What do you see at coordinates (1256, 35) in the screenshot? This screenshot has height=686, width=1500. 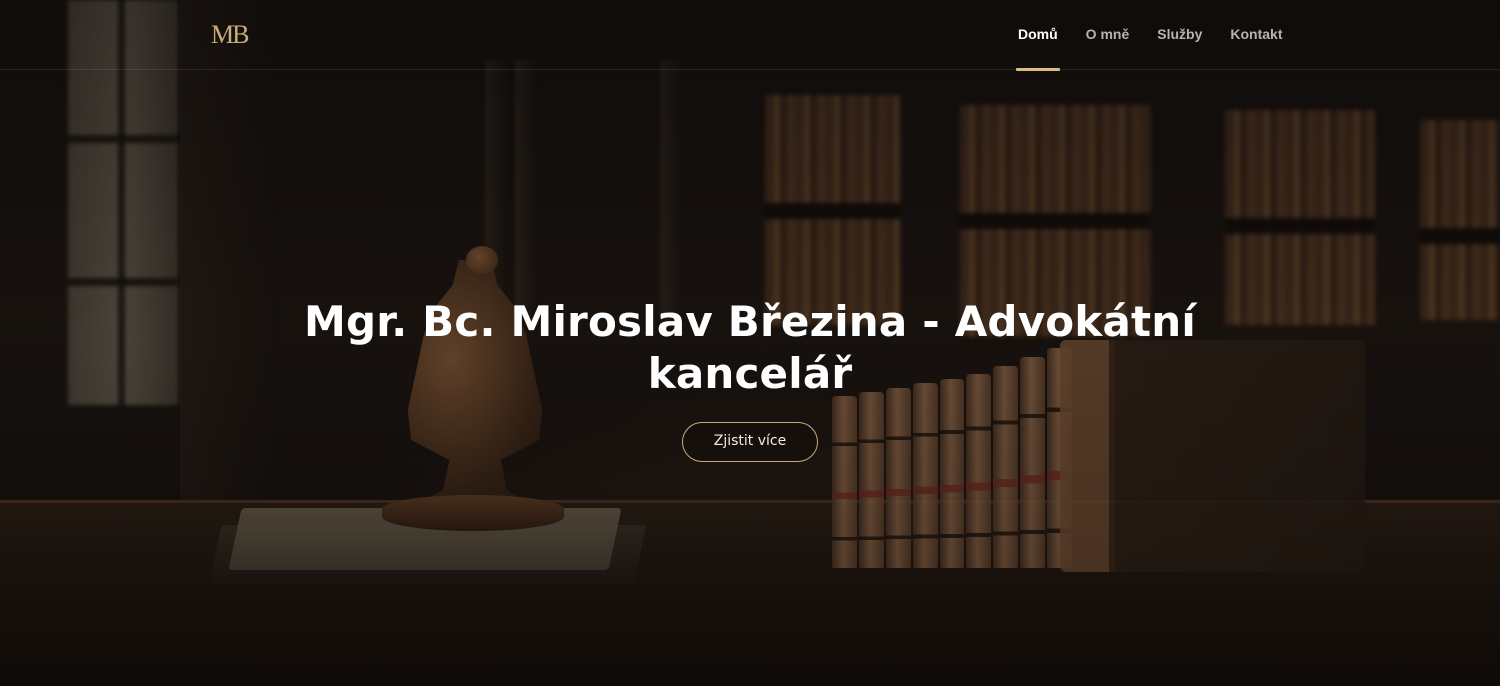 I see `nav-item-kontakt: Kontakt` at bounding box center [1256, 35].